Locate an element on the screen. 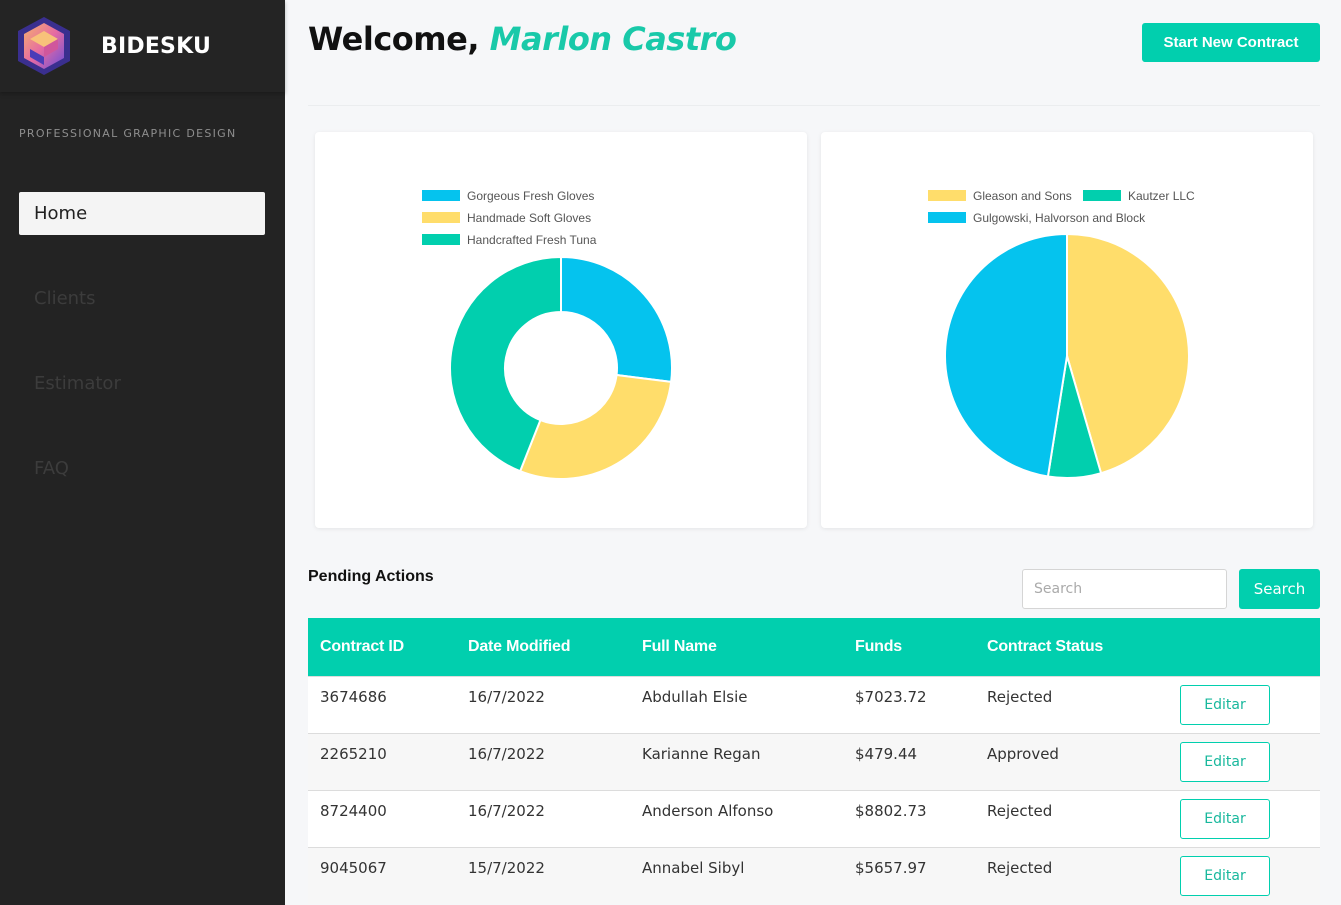 The width and height of the screenshot is (1341, 905). user-name: Marlon Castro is located at coordinates (613, 39).